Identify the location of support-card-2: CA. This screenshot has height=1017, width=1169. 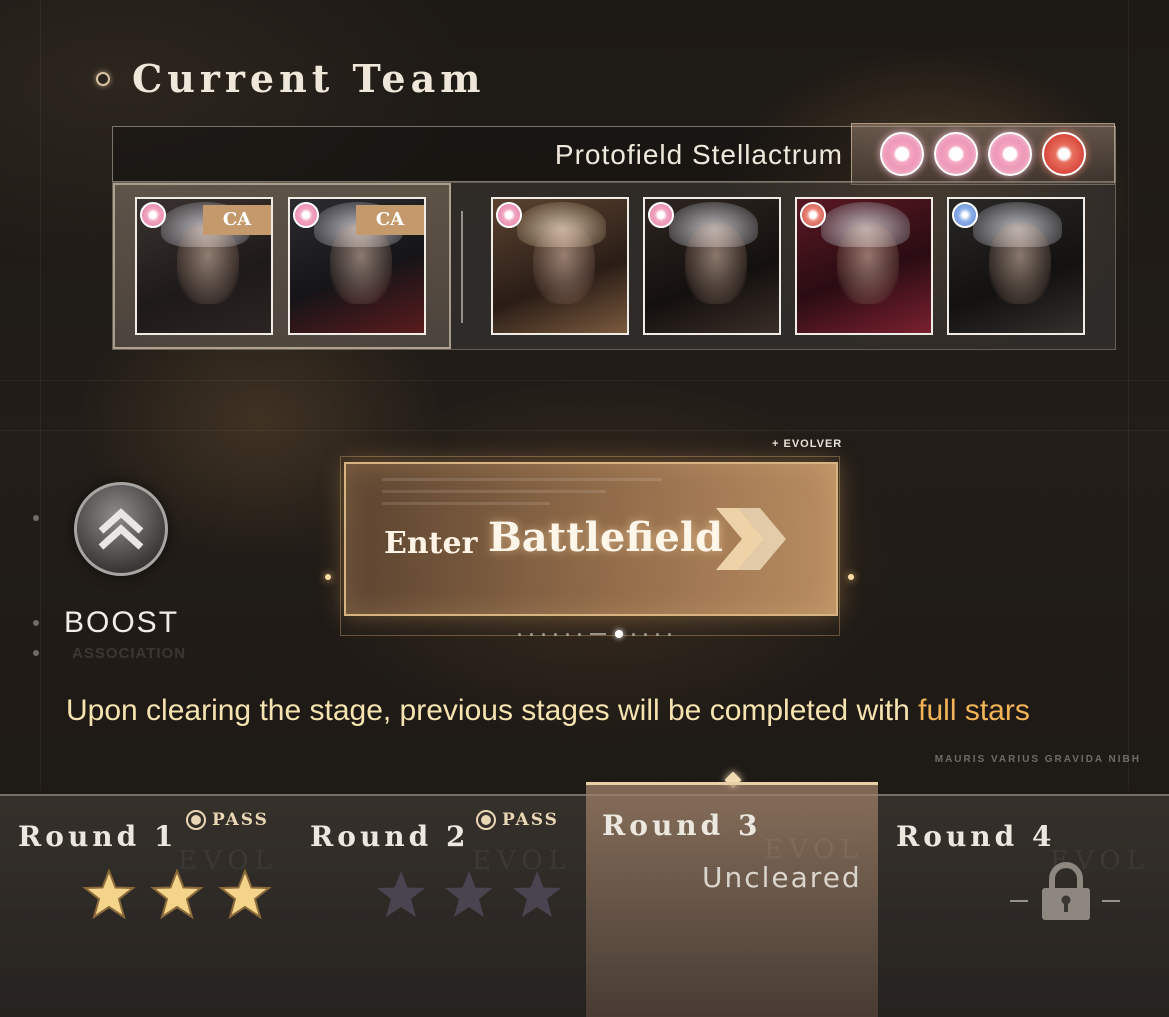
(357, 266).